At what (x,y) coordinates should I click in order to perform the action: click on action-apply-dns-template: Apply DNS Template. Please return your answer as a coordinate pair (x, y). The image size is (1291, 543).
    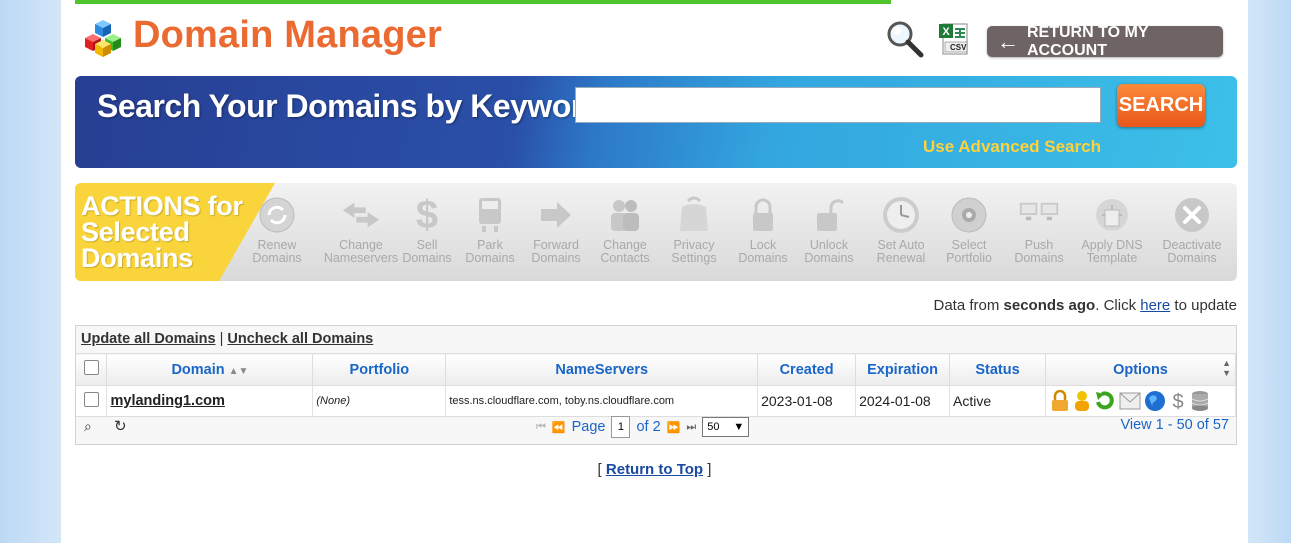
    Looking at the image, I should click on (1112, 229).